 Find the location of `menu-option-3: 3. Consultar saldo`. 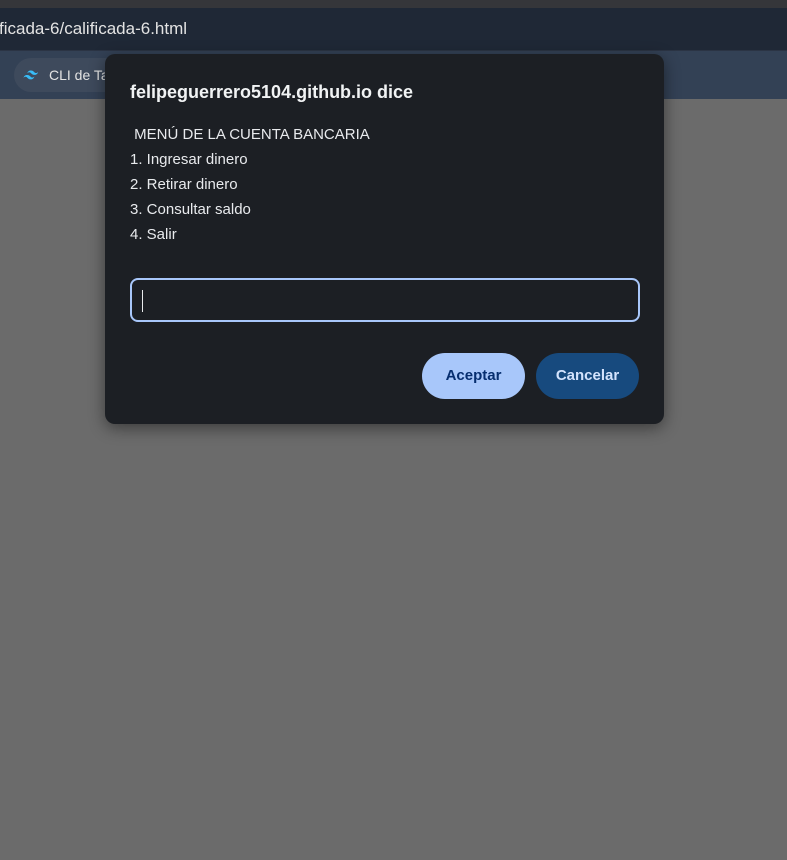

menu-option-3: 3. Consultar saldo is located at coordinates (190, 209).